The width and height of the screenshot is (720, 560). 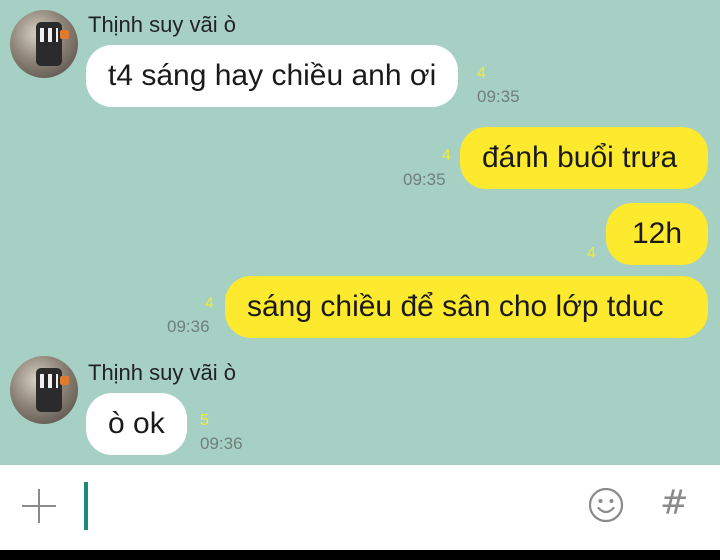 What do you see at coordinates (606, 505) in the screenshot?
I see `smiley-icon` at bounding box center [606, 505].